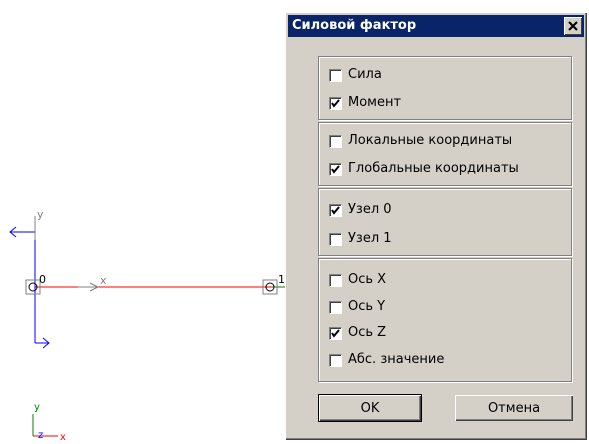 The width and height of the screenshot is (589, 444). Describe the element at coordinates (367, 306) in the screenshot. I see `checkbox-axis-y-label: Ось Y` at that location.